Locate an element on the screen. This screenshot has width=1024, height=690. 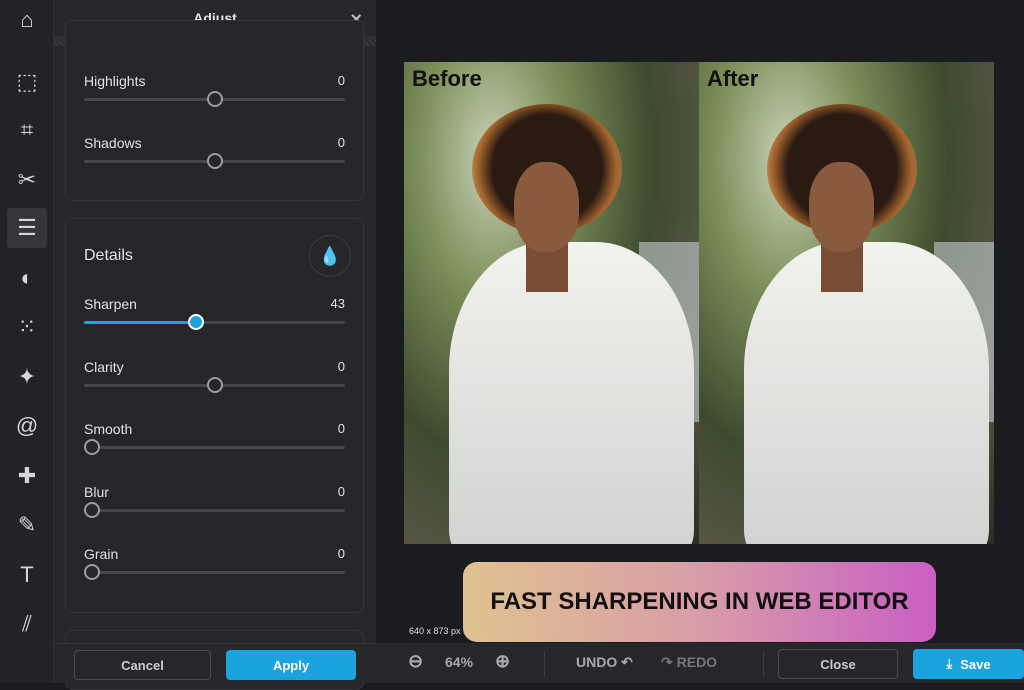
droplet-icon: 💧 is located at coordinates (330, 256).